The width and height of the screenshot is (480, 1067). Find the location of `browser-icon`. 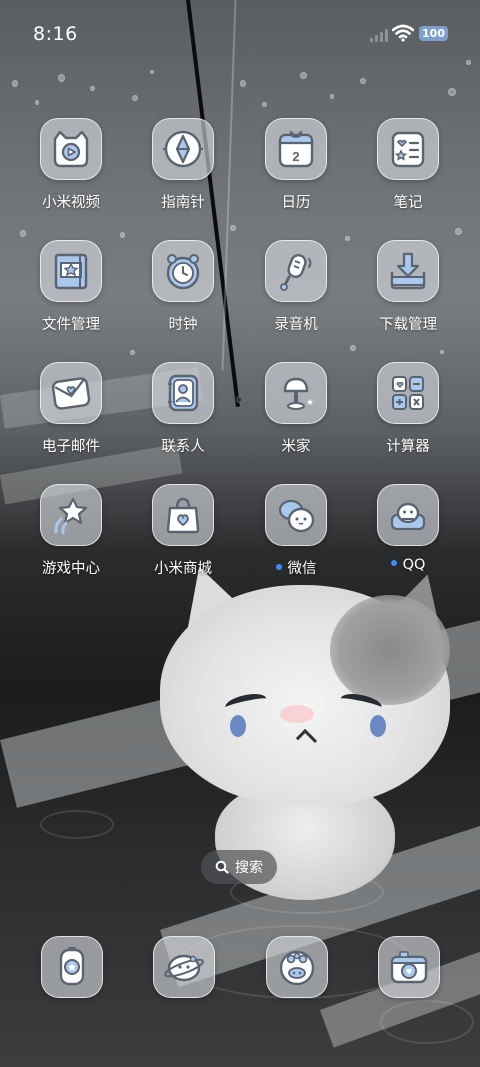

browser-icon is located at coordinates (297, 968).